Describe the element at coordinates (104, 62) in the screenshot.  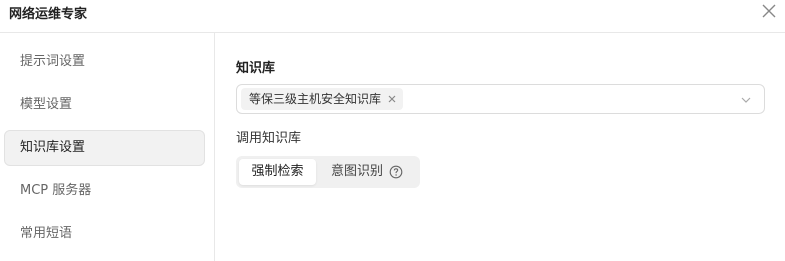
I see `sidebar-item-prompt-settings: 提示词设置` at that location.